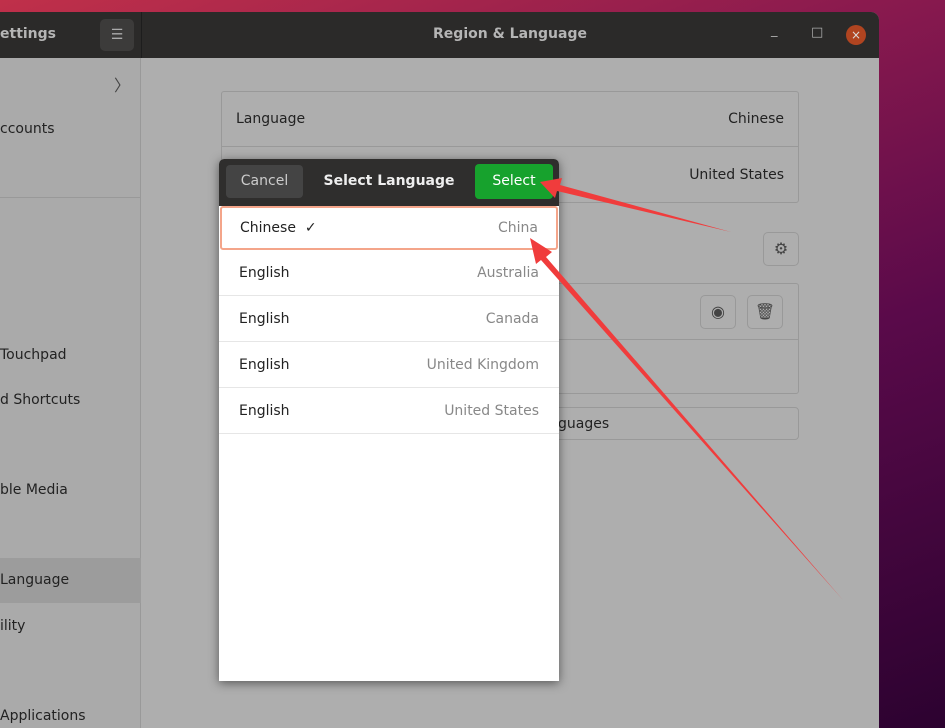 The height and width of the screenshot is (728, 945). Describe the element at coordinates (774, 30) in the screenshot. I see `minimize-button: _` at that location.